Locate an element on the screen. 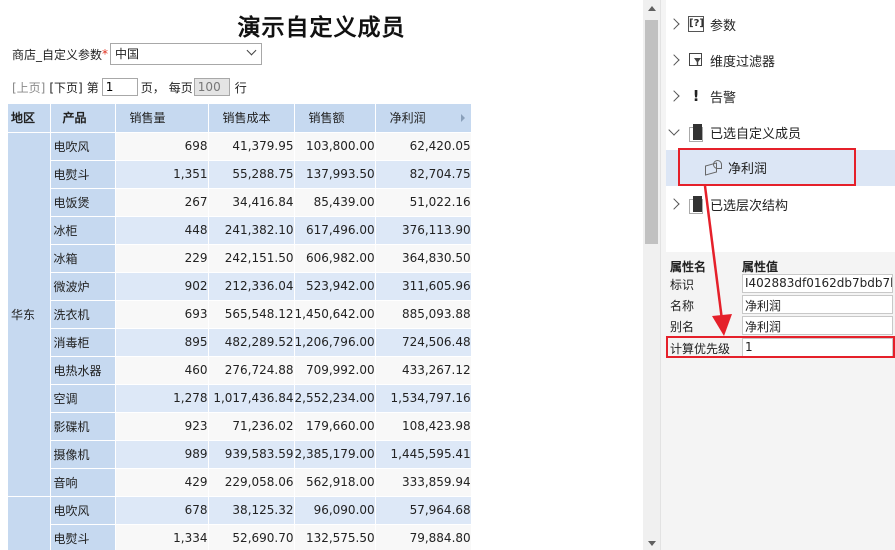 This screenshot has width=895, height=550. value-cell: 71,236.02 is located at coordinates (251, 426).